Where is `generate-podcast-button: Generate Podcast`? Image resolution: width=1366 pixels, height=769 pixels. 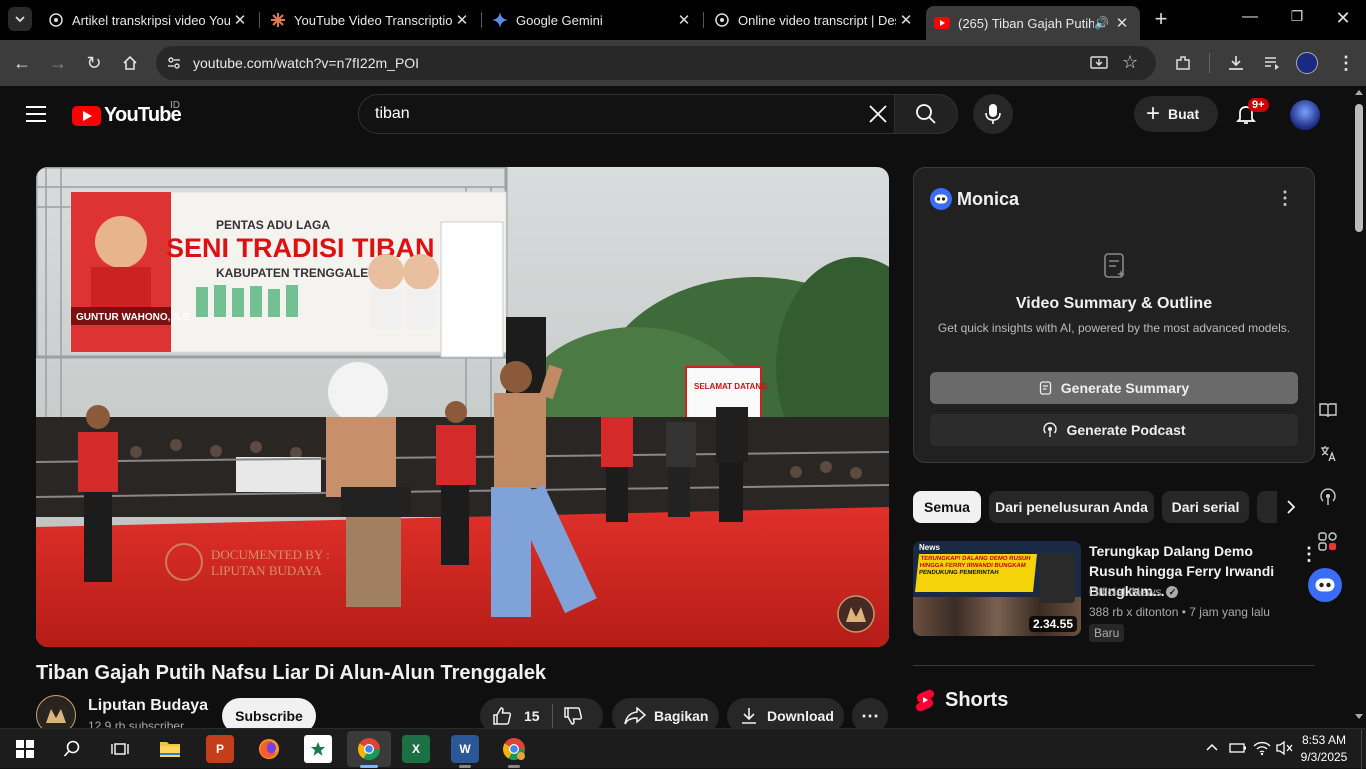 generate-podcast-button: Generate Podcast is located at coordinates (1114, 430).